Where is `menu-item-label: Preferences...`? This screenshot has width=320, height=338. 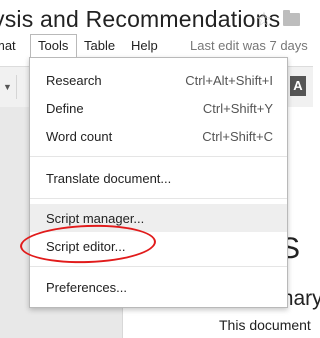 menu-item-label: Preferences... is located at coordinates (86, 287).